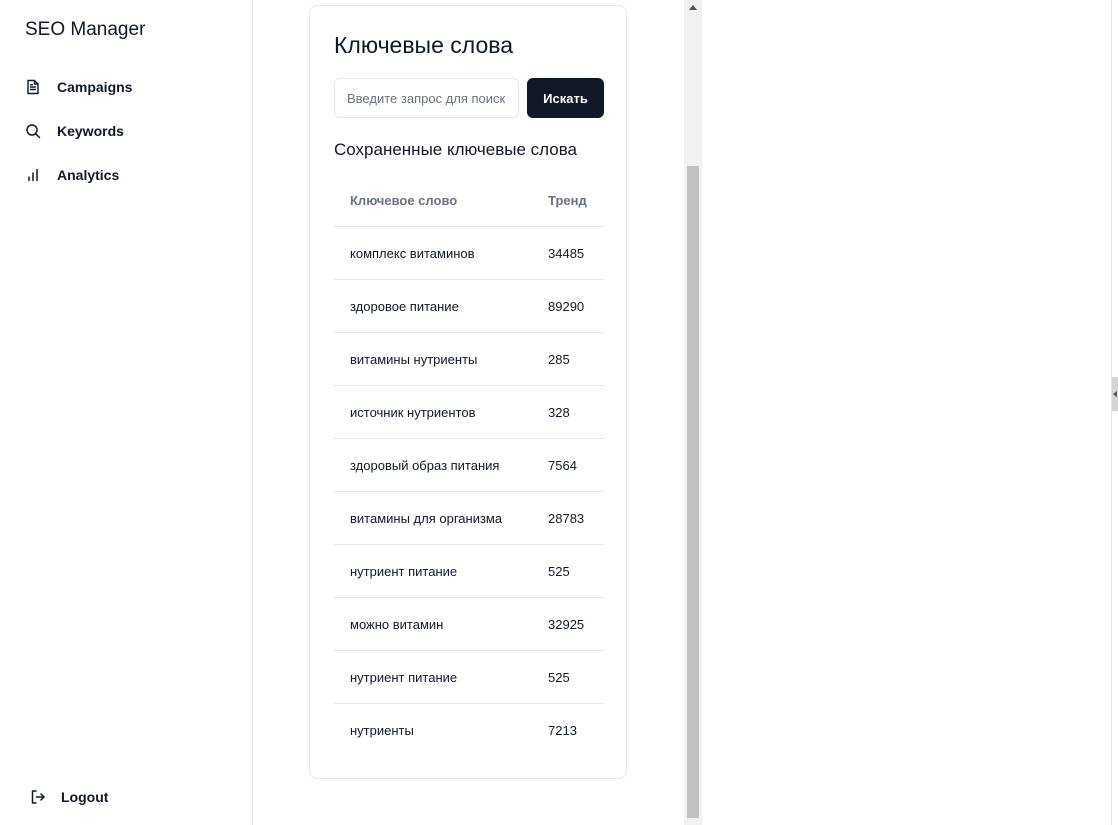 This screenshot has height=825, width=1118. Describe the element at coordinates (33, 175) in the screenshot. I see `bar-chart-icon` at that location.